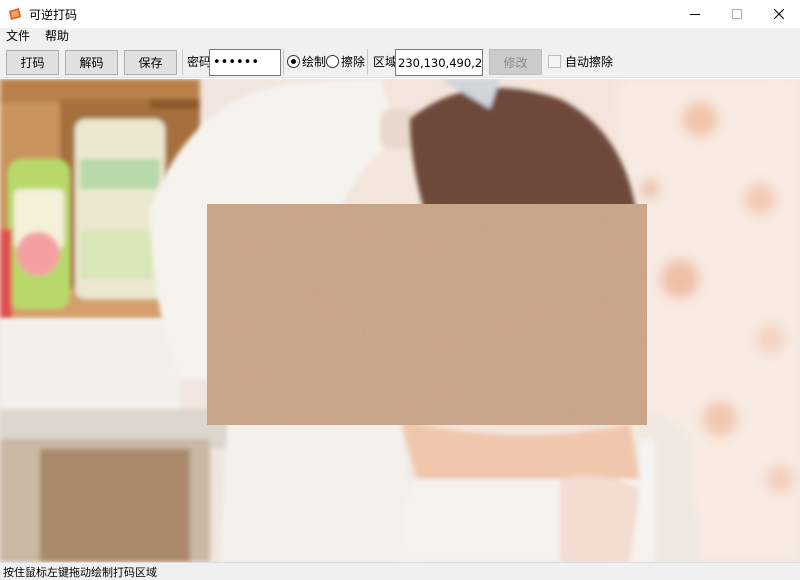 Image resolution: width=800 pixels, height=580 pixels. What do you see at coordinates (53, 14) in the screenshot?
I see `window-title: 可逆打码` at bounding box center [53, 14].